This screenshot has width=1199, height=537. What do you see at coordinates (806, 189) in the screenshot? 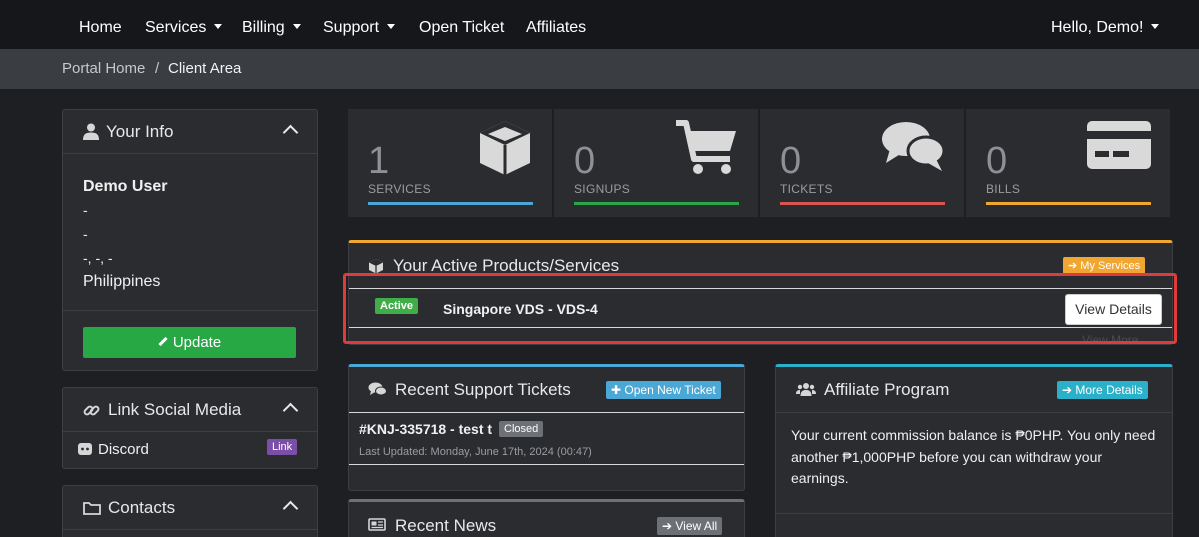
I see `stat-label: TICKETS` at bounding box center [806, 189].